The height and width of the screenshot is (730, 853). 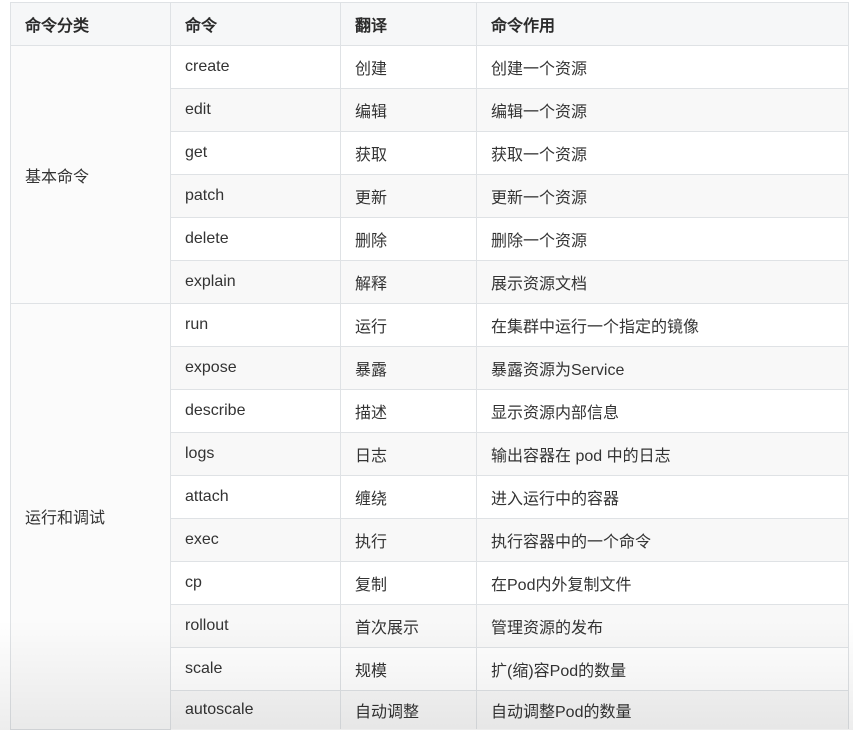 What do you see at coordinates (662, 583) in the screenshot?
I see `description-cell: 在Pod内外复制文件` at bounding box center [662, 583].